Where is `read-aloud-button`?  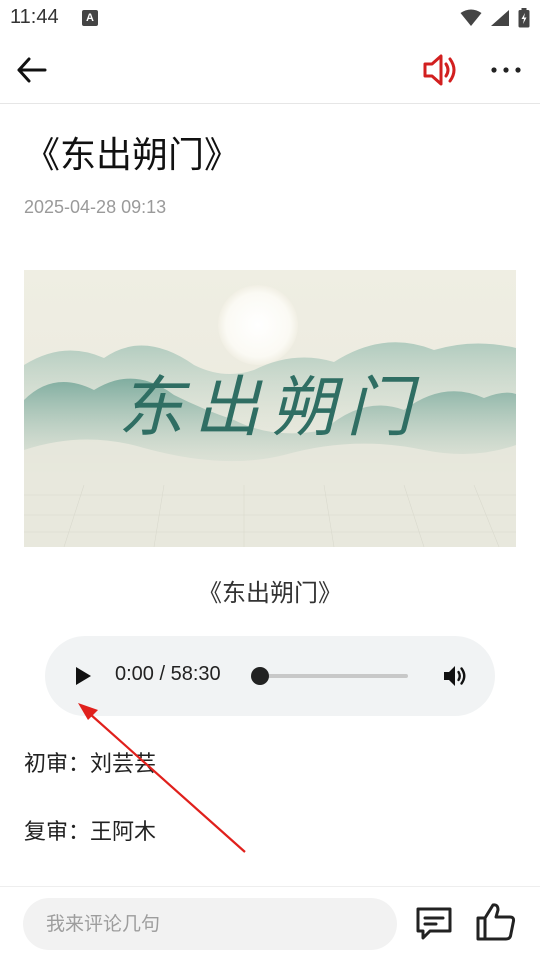
read-aloud-button is located at coordinates (440, 70).